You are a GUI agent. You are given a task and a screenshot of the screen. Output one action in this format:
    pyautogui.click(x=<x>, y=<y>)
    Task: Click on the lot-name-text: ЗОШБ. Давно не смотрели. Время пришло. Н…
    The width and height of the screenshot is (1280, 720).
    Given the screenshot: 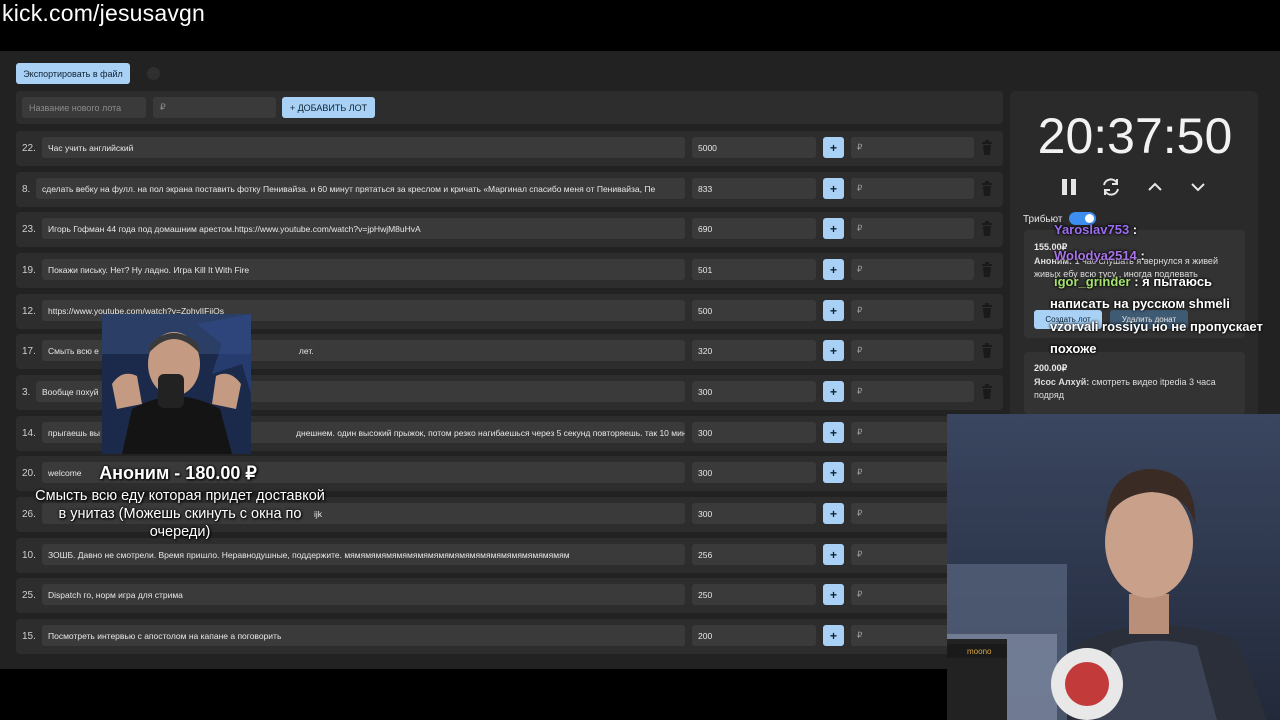 What is the action you would take?
    pyautogui.click(x=309, y=554)
    